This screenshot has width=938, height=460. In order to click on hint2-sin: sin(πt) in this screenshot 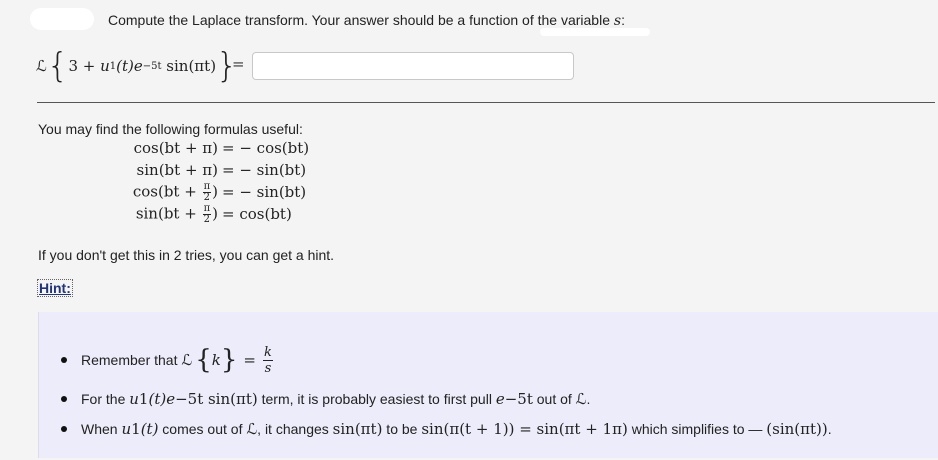, I will do `click(230, 399)`.